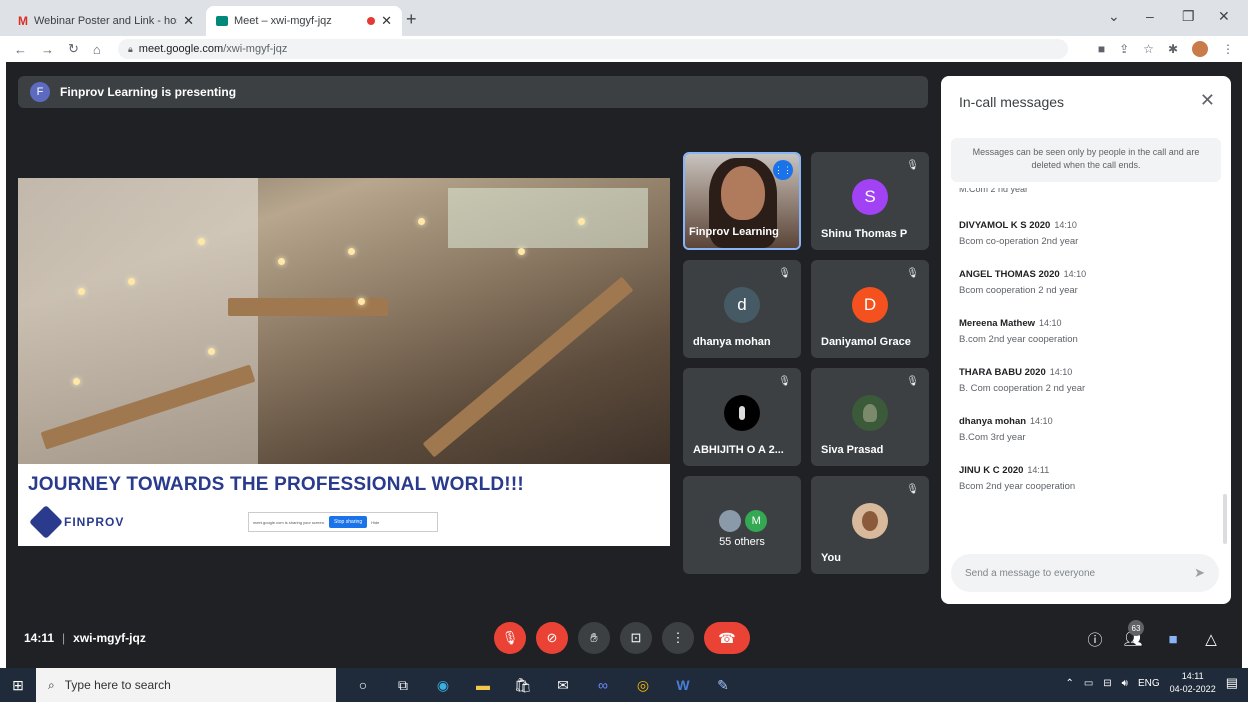 The height and width of the screenshot is (702, 1248). What do you see at coordinates (47, 49) in the screenshot?
I see `forward-icon: →` at bounding box center [47, 49].